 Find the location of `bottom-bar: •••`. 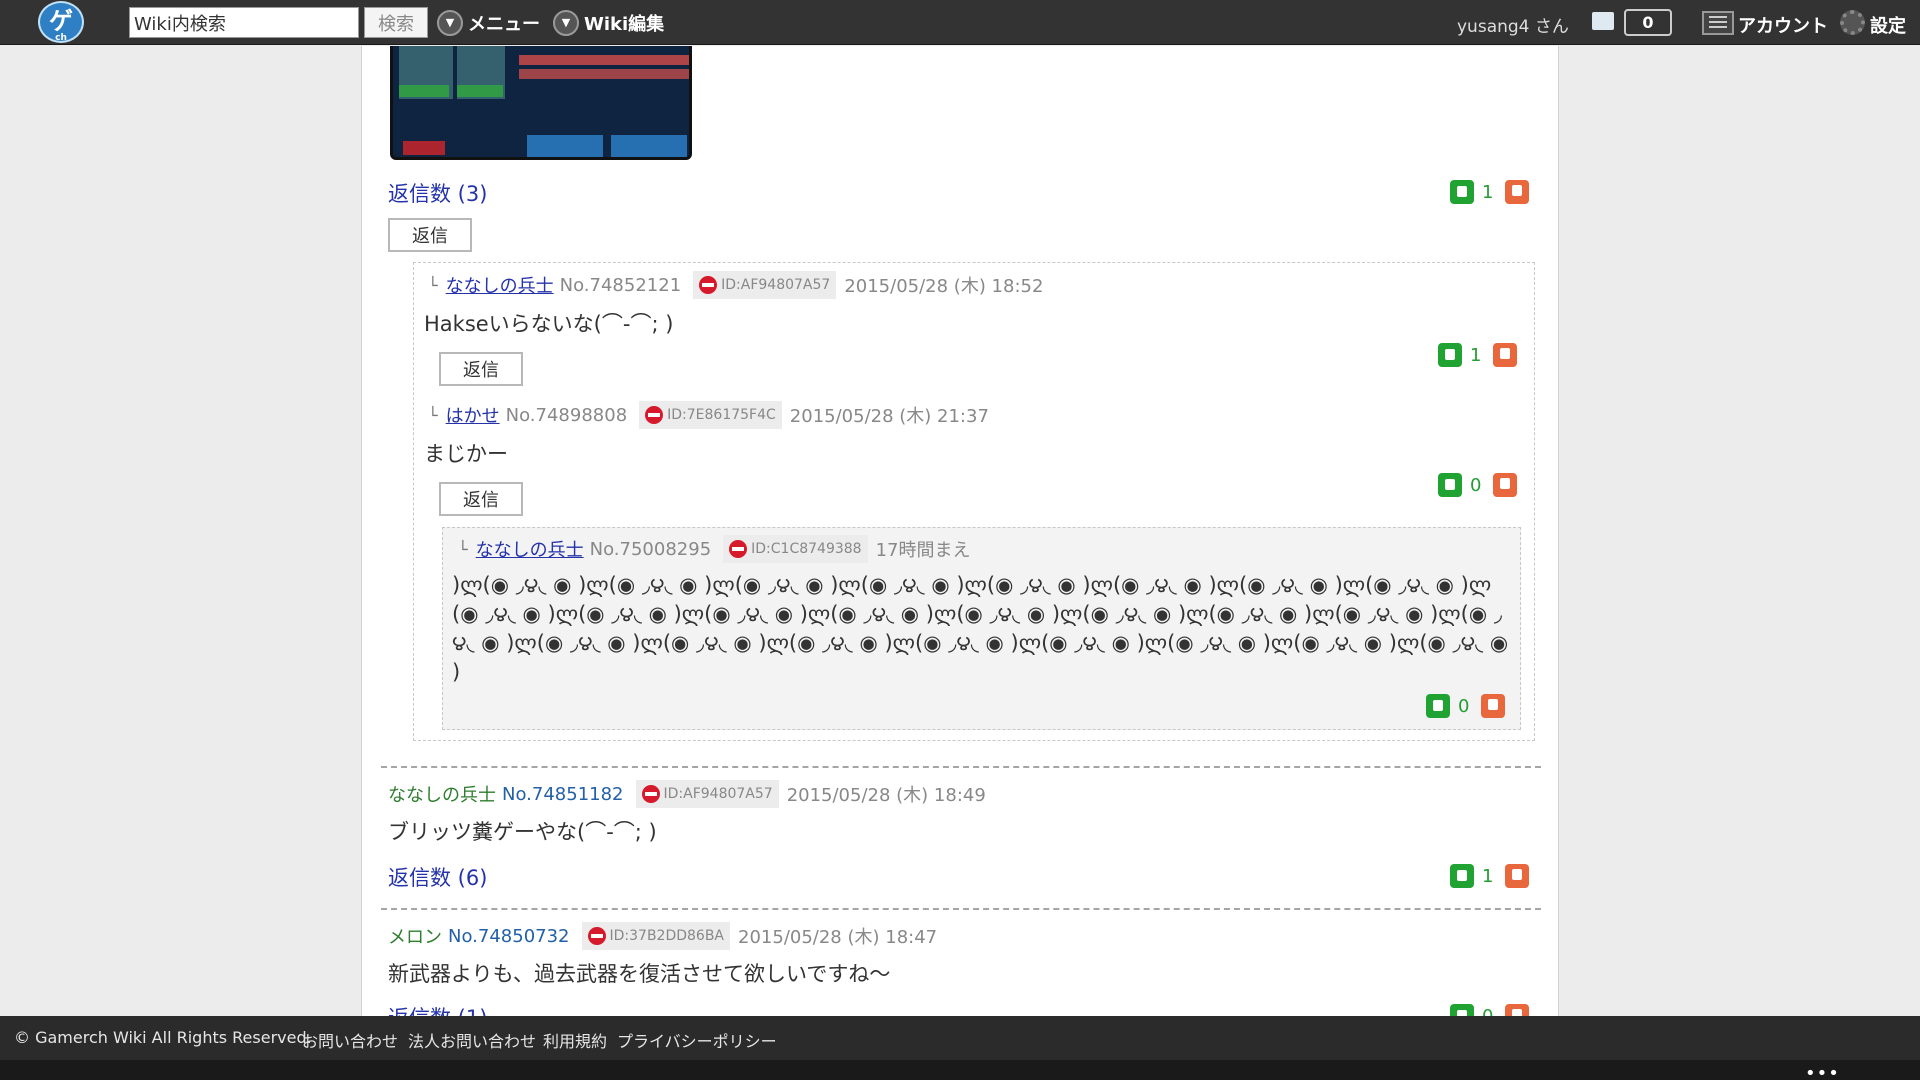

bottom-bar: ••• is located at coordinates (960, 1070).